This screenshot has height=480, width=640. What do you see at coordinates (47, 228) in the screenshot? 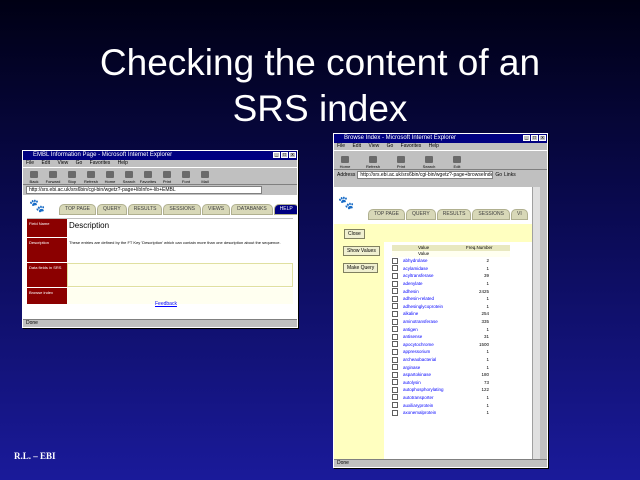
I see `info-label: Field Name` at bounding box center [47, 228].